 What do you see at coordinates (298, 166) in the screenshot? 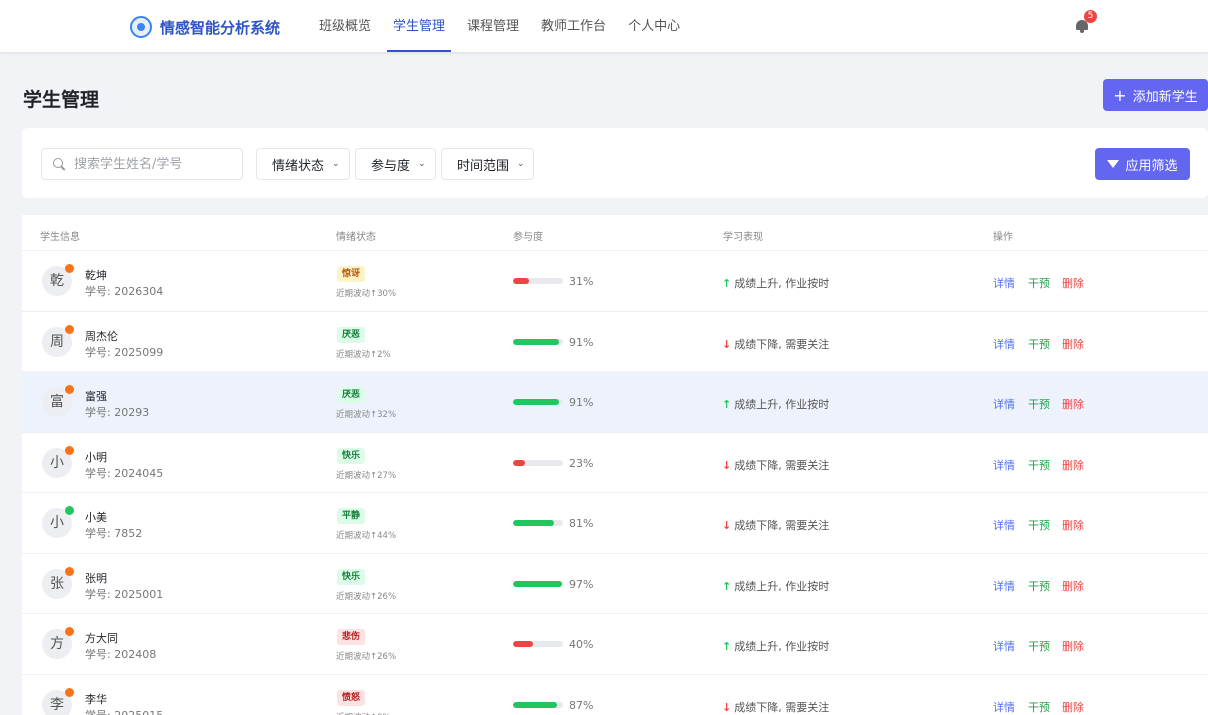
I see `emotion-select-label: 情绪状态` at bounding box center [298, 166].